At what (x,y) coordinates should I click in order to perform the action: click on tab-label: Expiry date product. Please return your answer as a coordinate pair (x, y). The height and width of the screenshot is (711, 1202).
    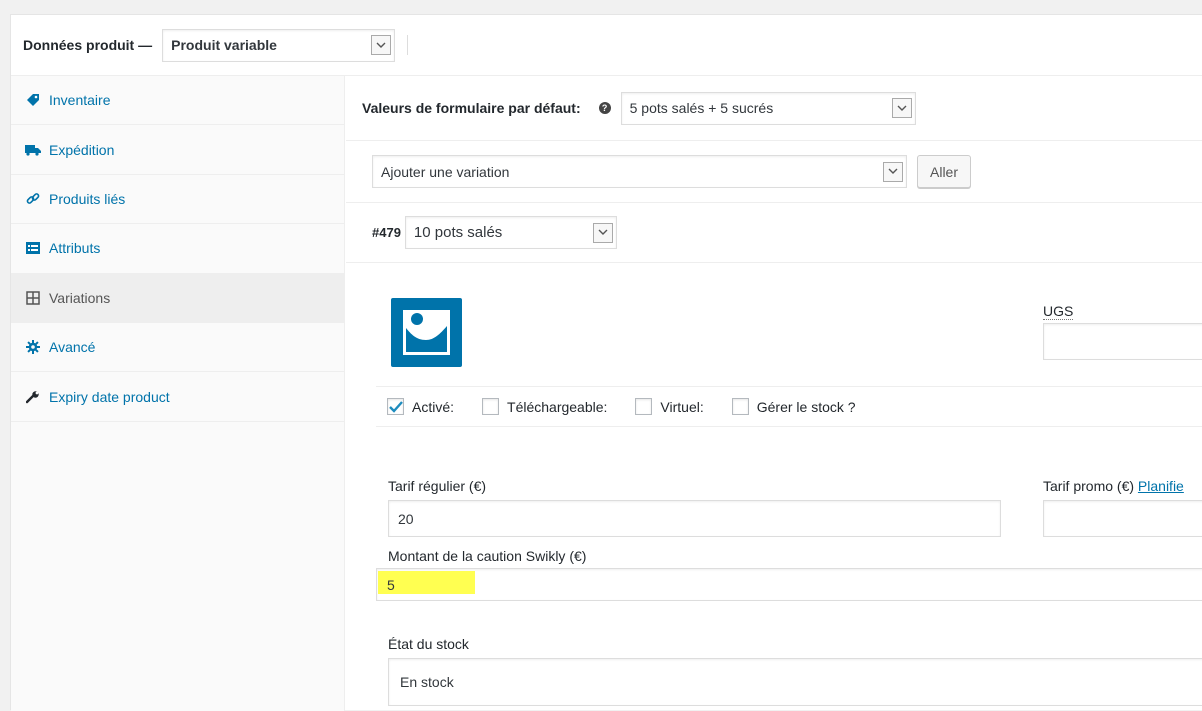
    Looking at the image, I should click on (109, 396).